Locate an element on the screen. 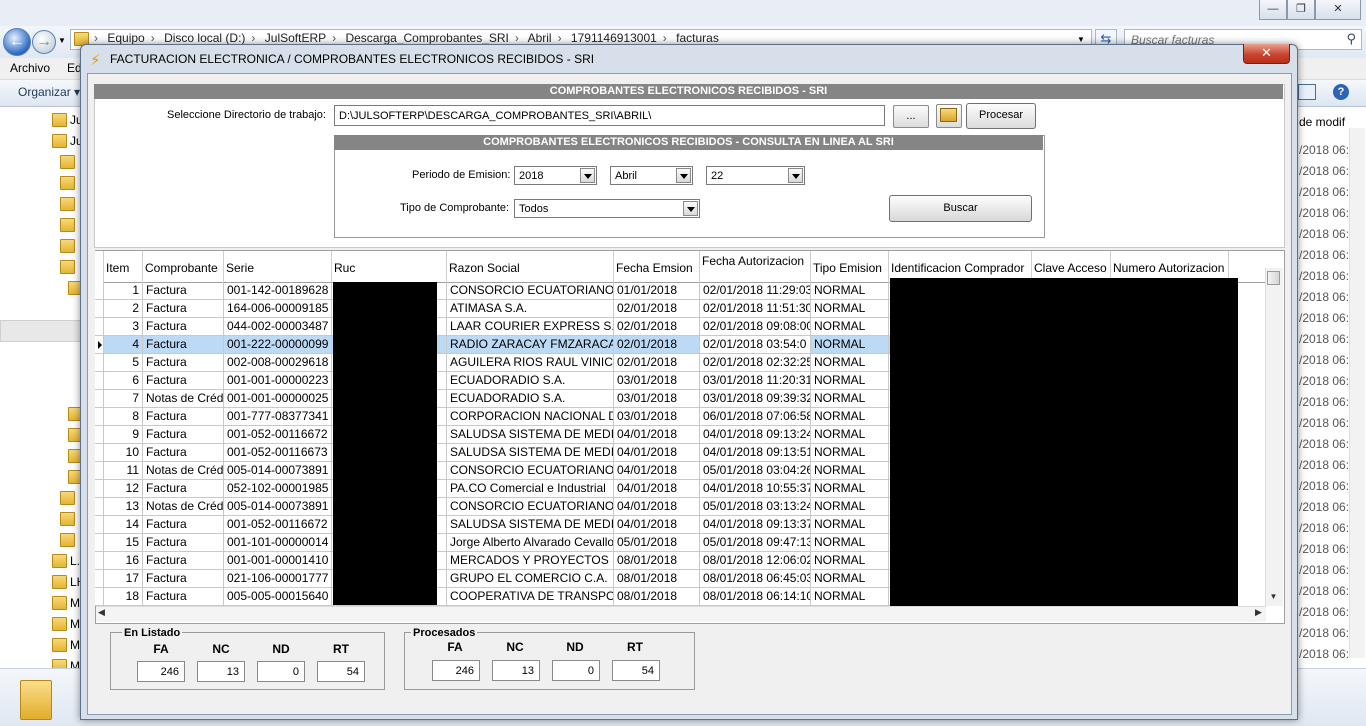 The height and width of the screenshot is (726, 1366). cell-fecha-aut: 04/01/2018 09:13:24 is located at coordinates (755, 435).